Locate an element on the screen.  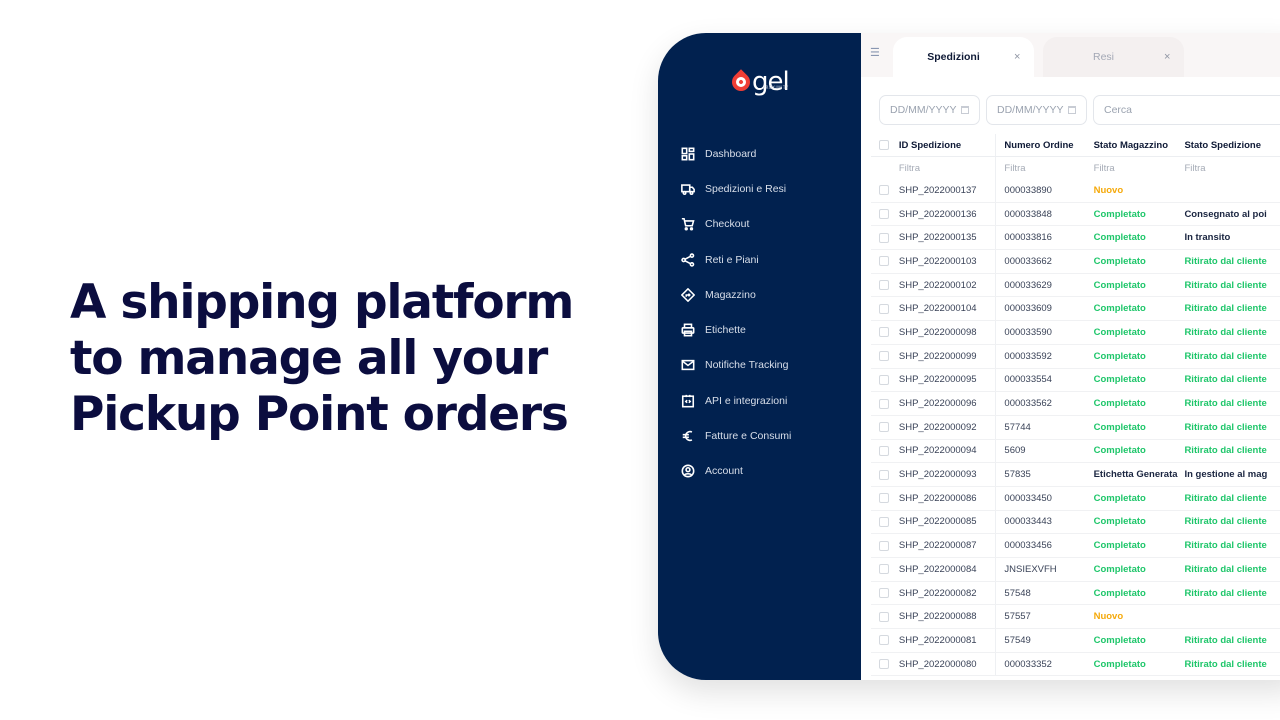
tab-spedizioni: Spedizioni × is located at coordinates (963, 57).